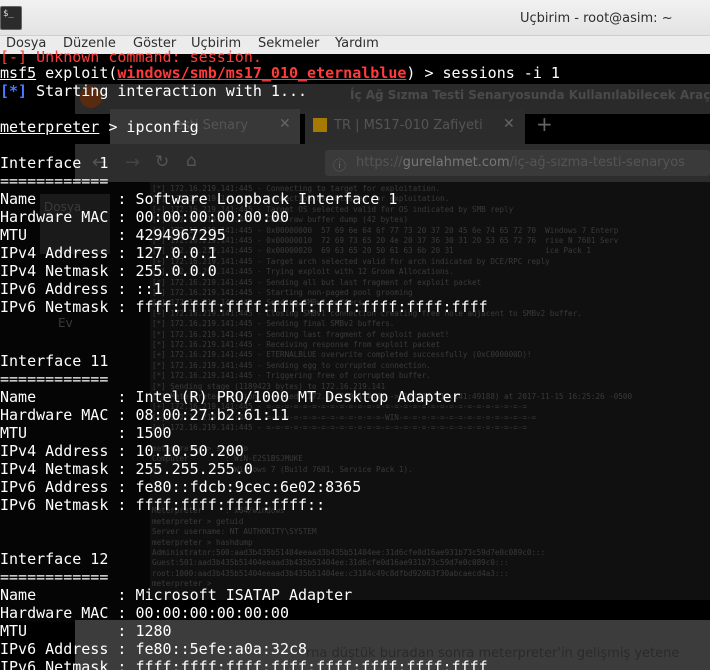 The image size is (710, 670). Describe the element at coordinates (191, 161) in the screenshot. I see `home-icon: ⌂` at that location.